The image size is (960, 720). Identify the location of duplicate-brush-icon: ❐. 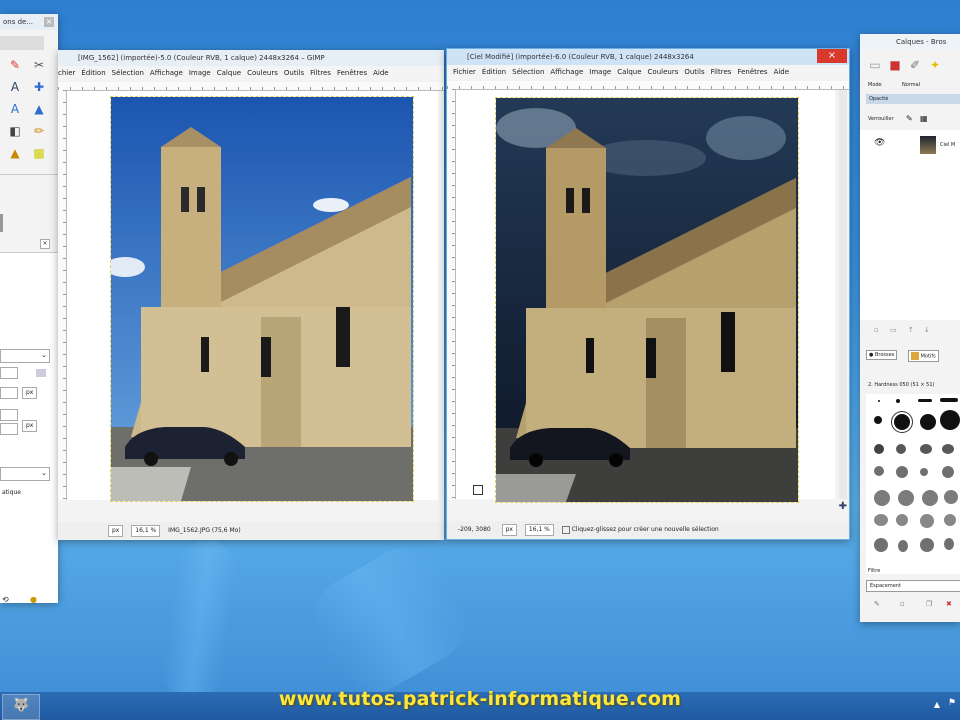
(929, 604).